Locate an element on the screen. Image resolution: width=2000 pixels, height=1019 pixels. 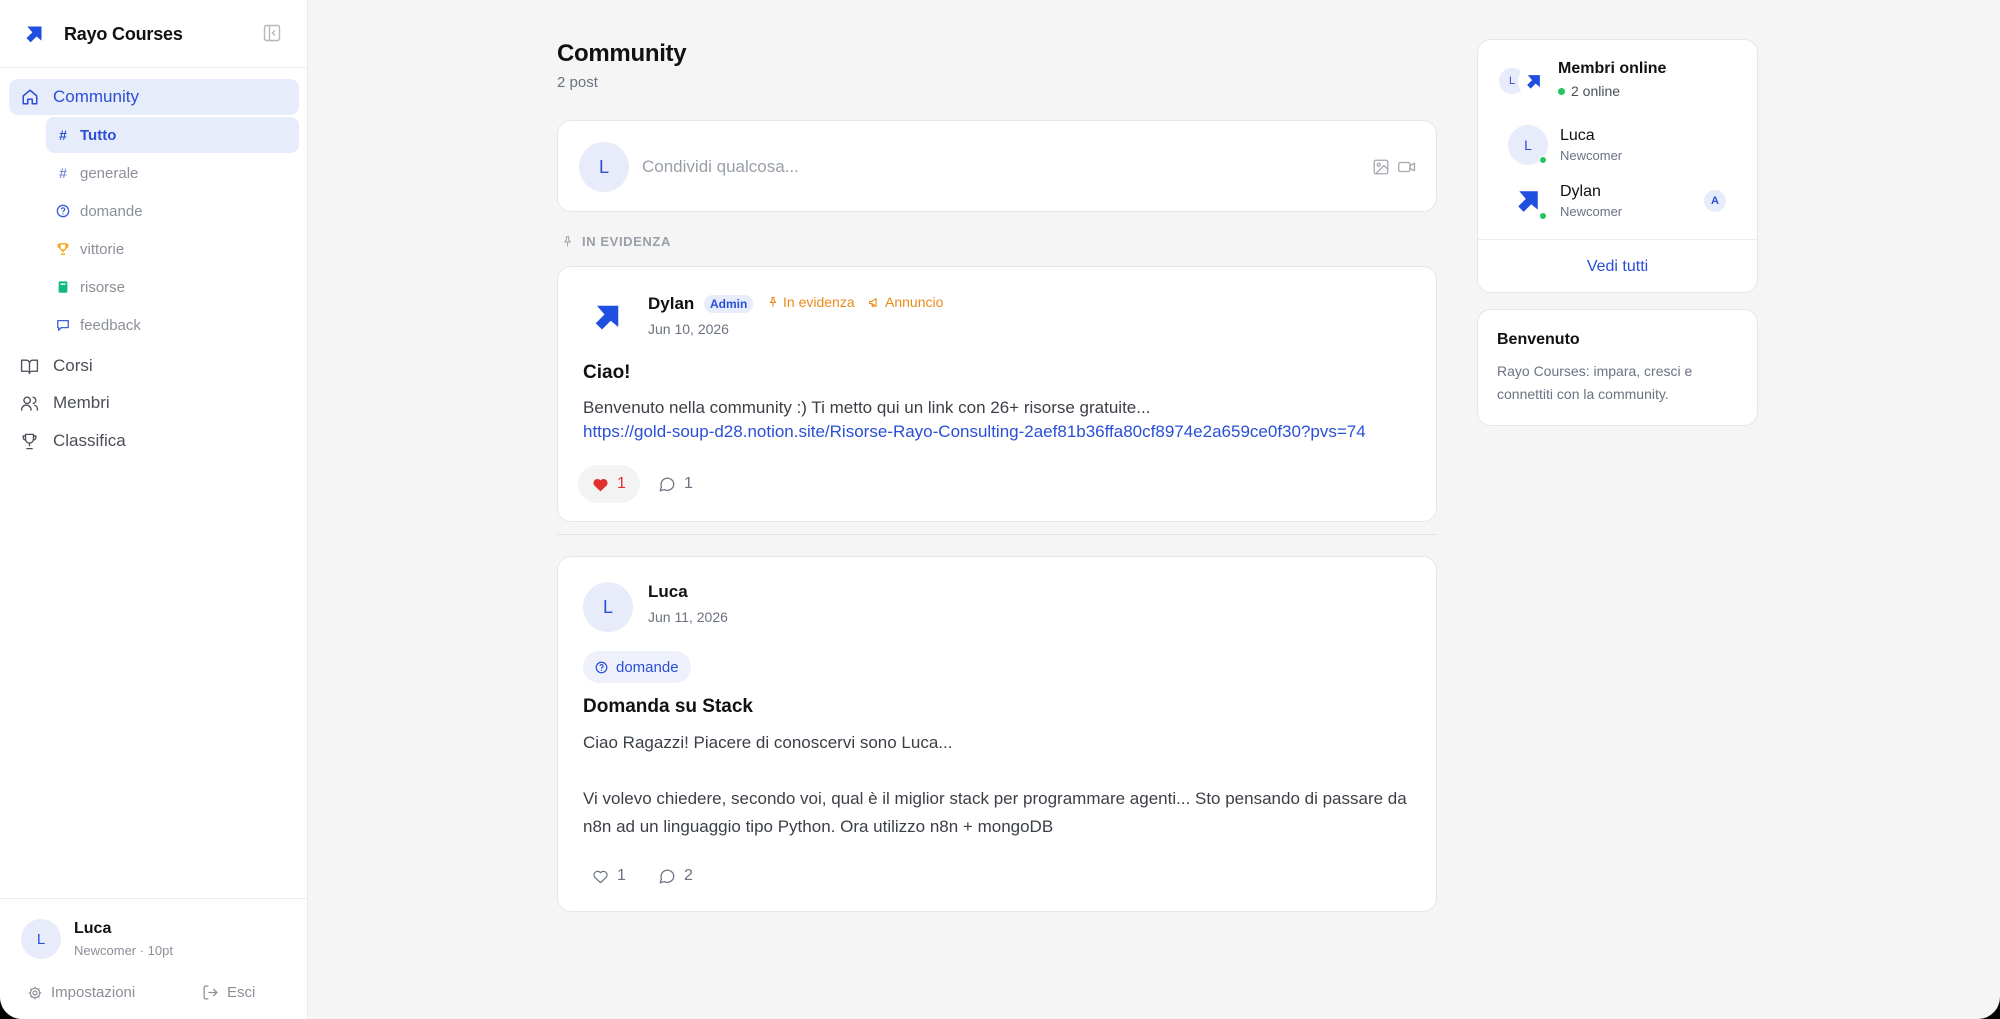
logout-icon is located at coordinates (210, 992).